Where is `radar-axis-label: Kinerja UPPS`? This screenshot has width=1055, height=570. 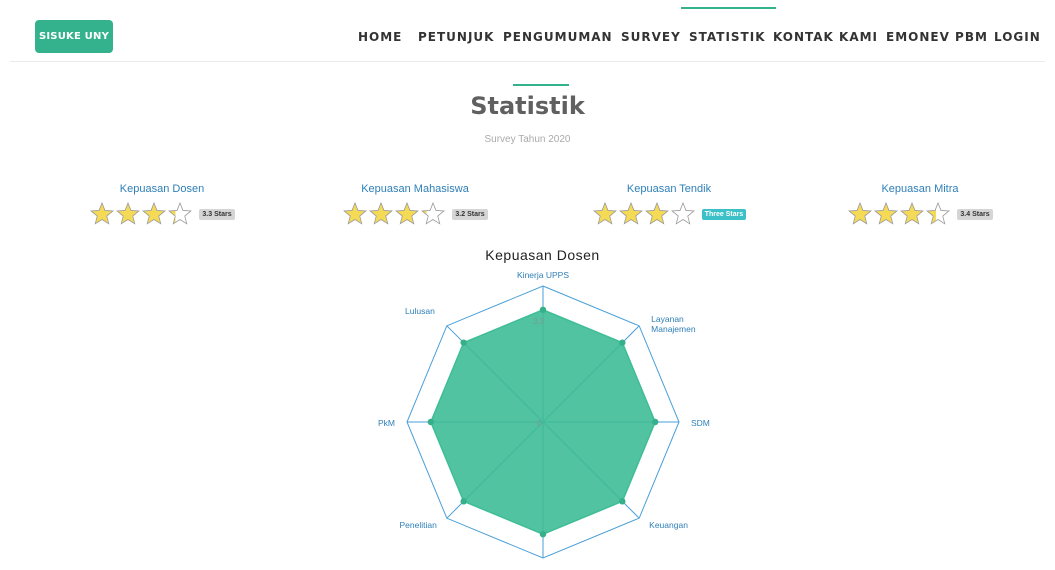
radar-axis-label: Kinerja UPPS is located at coordinates (543, 275).